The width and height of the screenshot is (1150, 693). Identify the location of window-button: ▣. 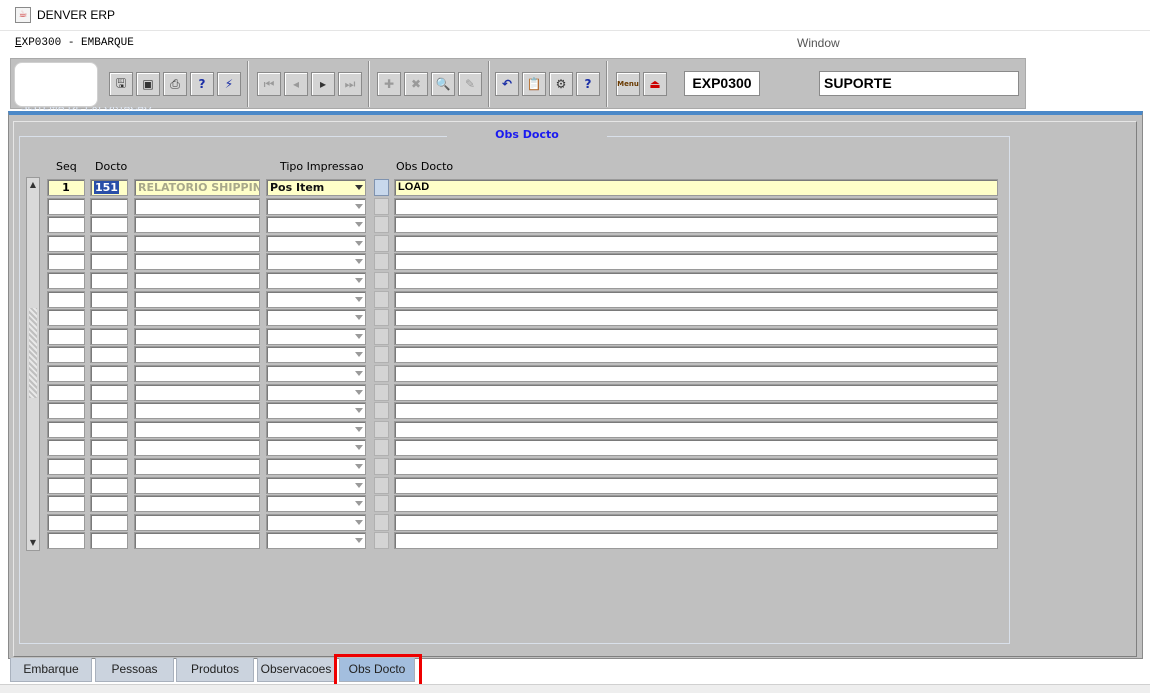
(148, 84).